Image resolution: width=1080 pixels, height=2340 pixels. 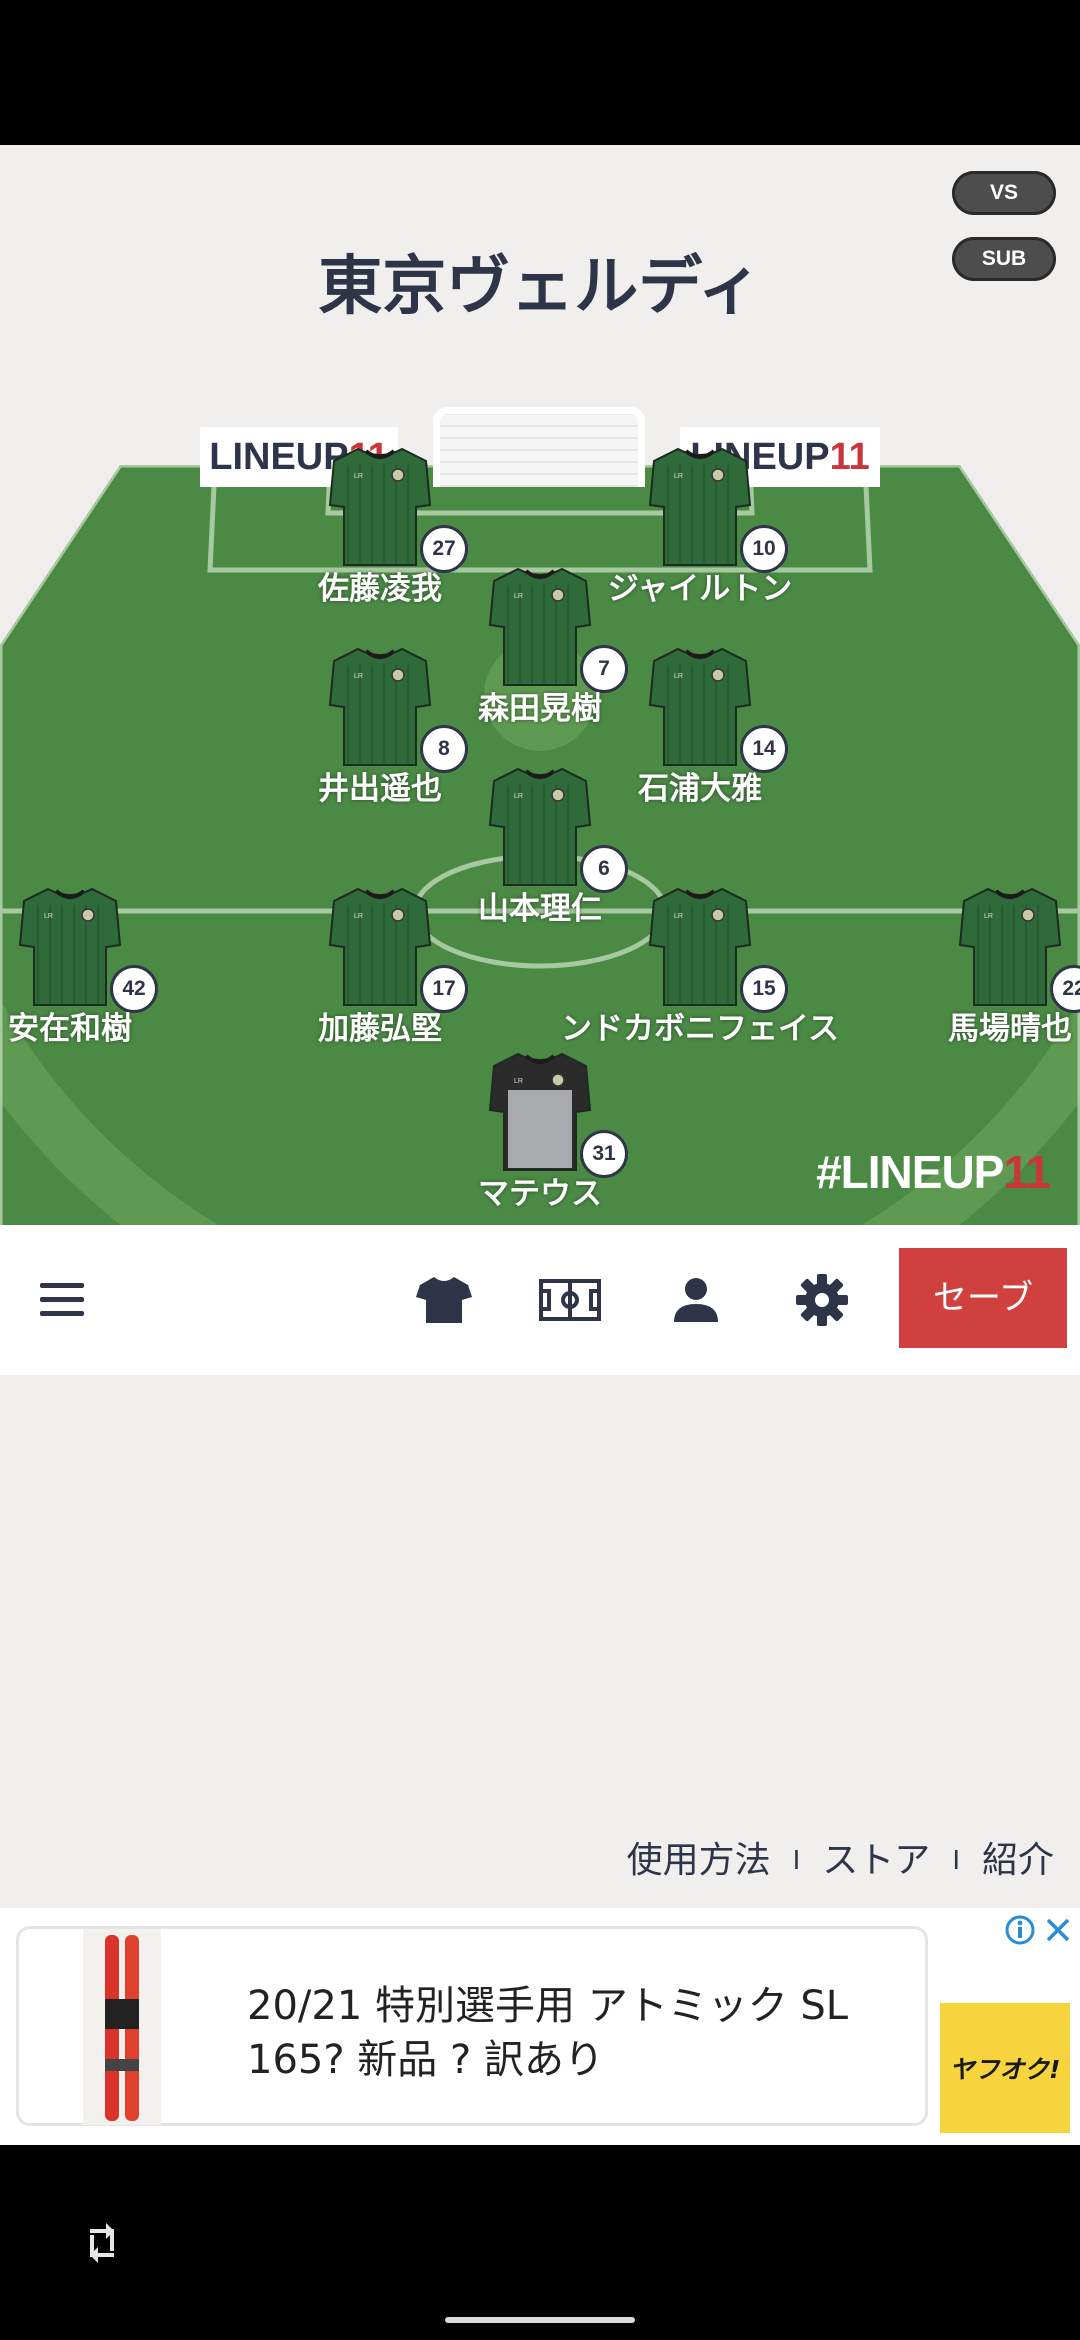 I want to click on player-7: LR 42 安在和樹, so click(x=85, y=966).